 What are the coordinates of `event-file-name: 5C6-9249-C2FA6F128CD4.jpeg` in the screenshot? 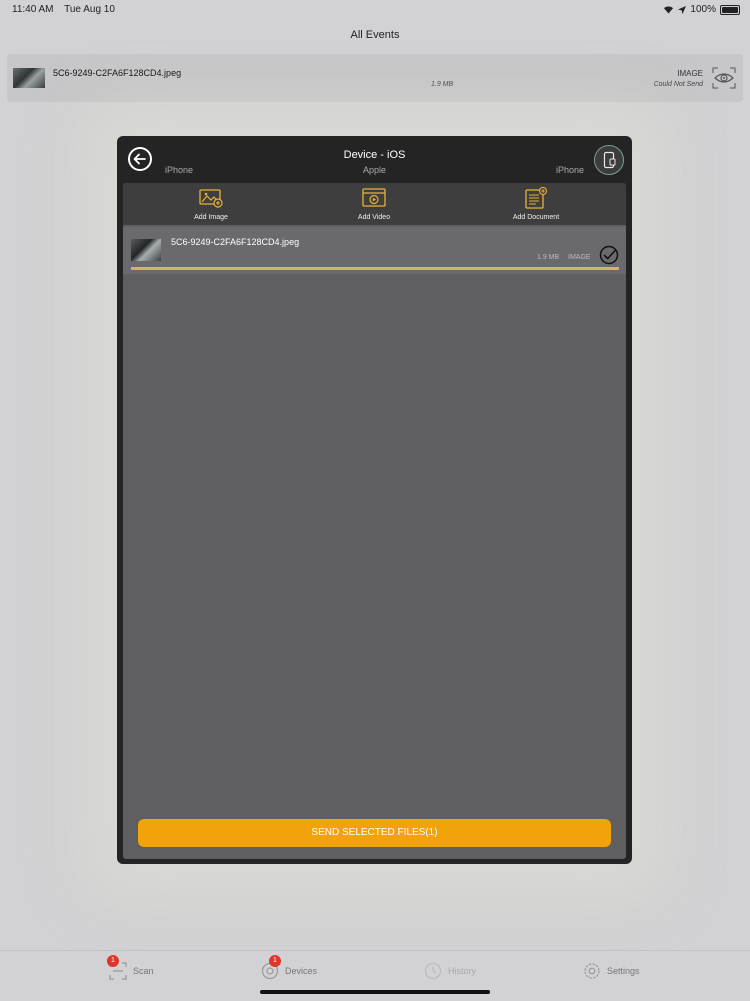 It's located at (117, 73).